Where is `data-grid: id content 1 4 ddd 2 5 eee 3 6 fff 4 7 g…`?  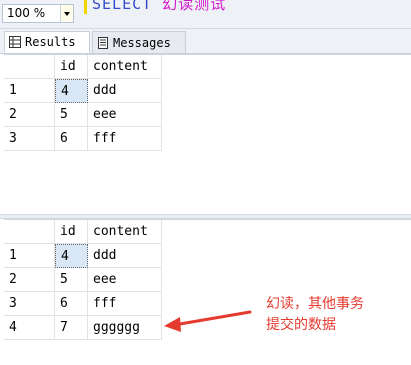 data-grid: id content 1 4 ddd 2 5 eee 3 6 fff 4 7 g… is located at coordinates (83, 280).